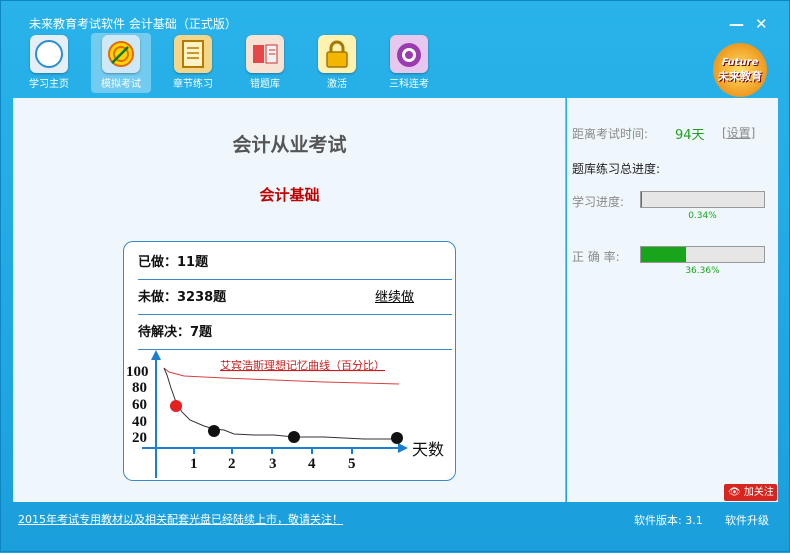  Describe the element at coordinates (337, 84) in the screenshot. I see `tool-label: 激活` at that location.